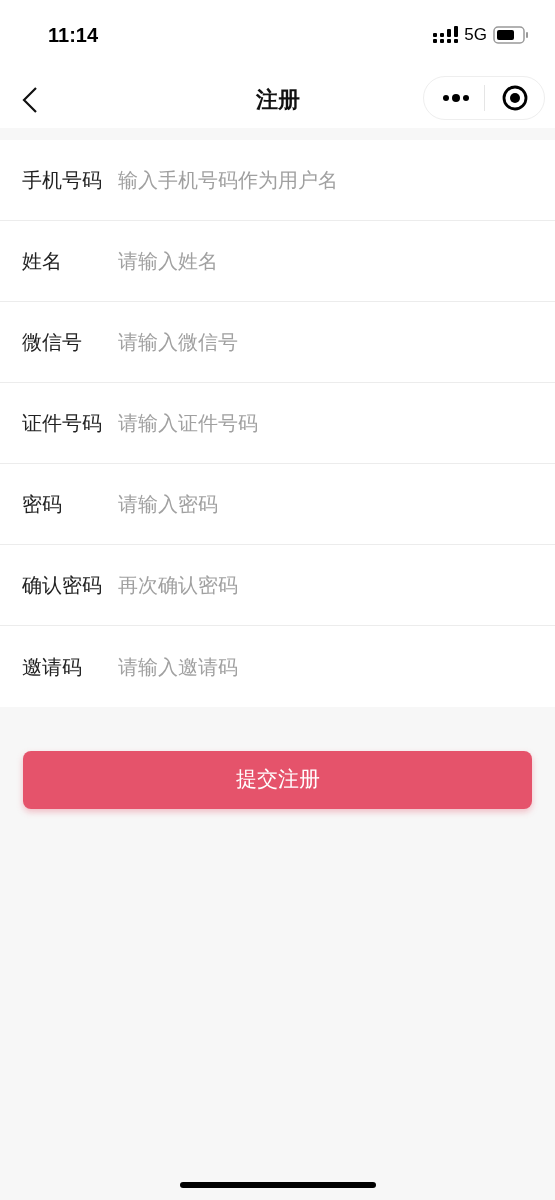  Describe the element at coordinates (42, 261) in the screenshot. I see `field-label: 姓名` at that location.